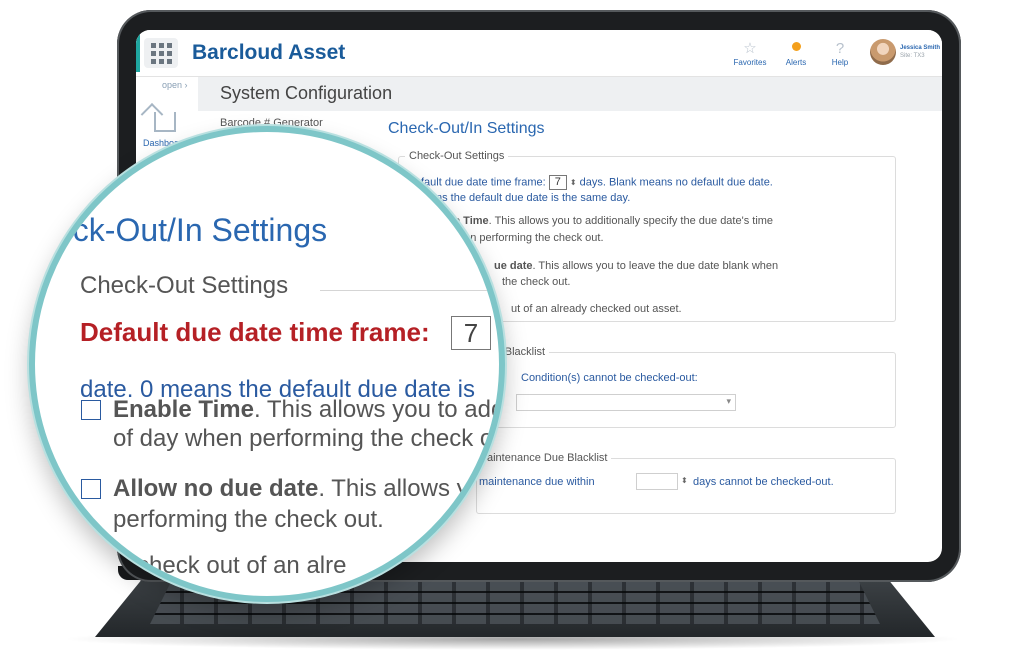 The height and width of the screenshot is (659, 1024). What do you see at coordinates (216, 488) in the screenshot?
I see `zoom-allow-no-due-bold: Allow no due date` at bounding box center [216, 488].